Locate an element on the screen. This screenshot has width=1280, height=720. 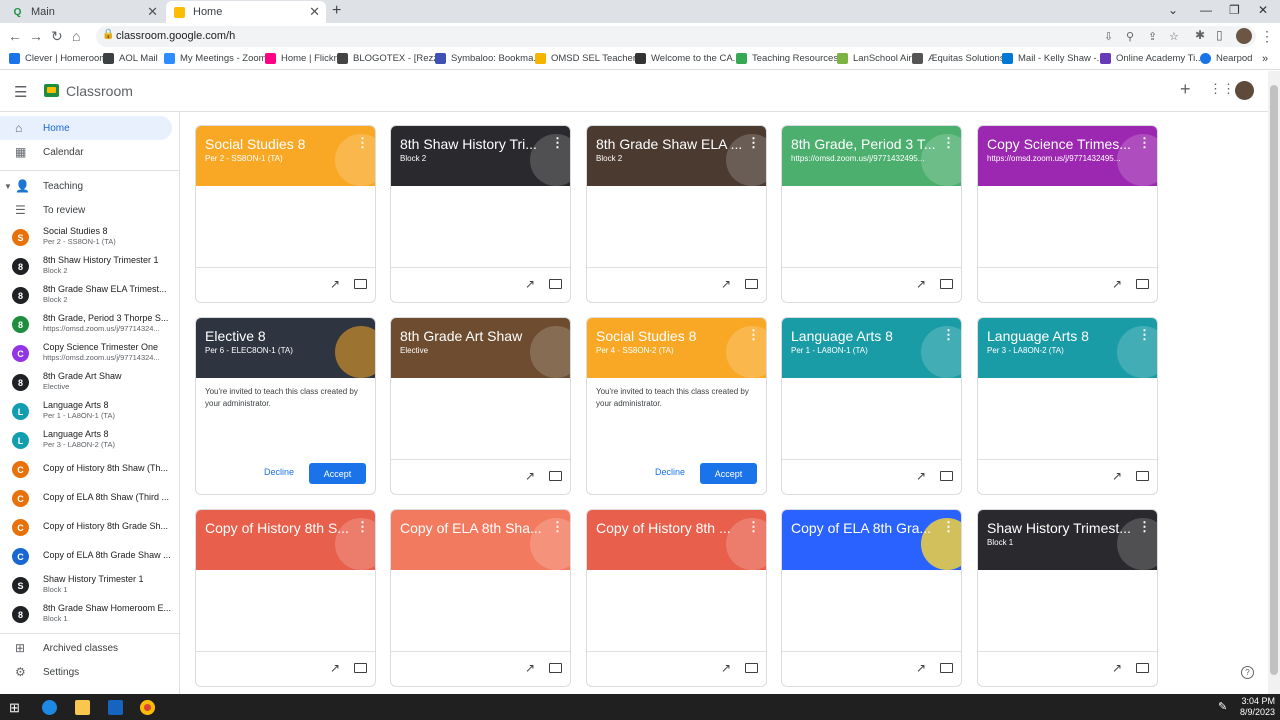
sidebar-item-to-review: ☰ To review is located at coordinates (86, 210).